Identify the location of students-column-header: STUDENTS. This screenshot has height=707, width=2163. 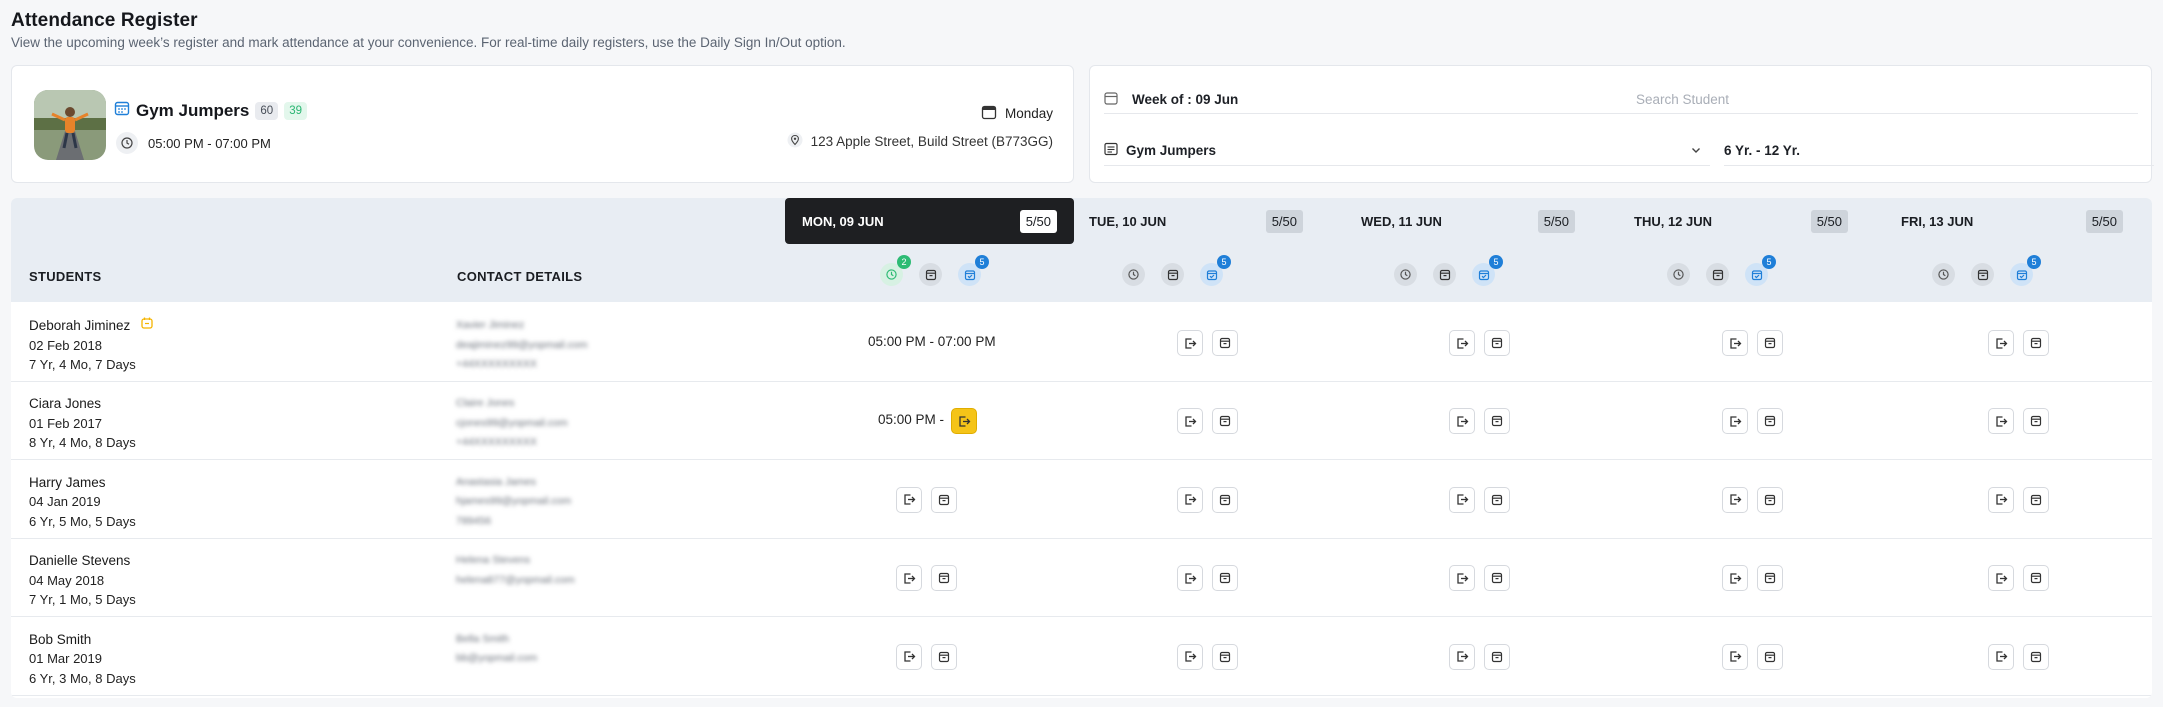
(65, 276).